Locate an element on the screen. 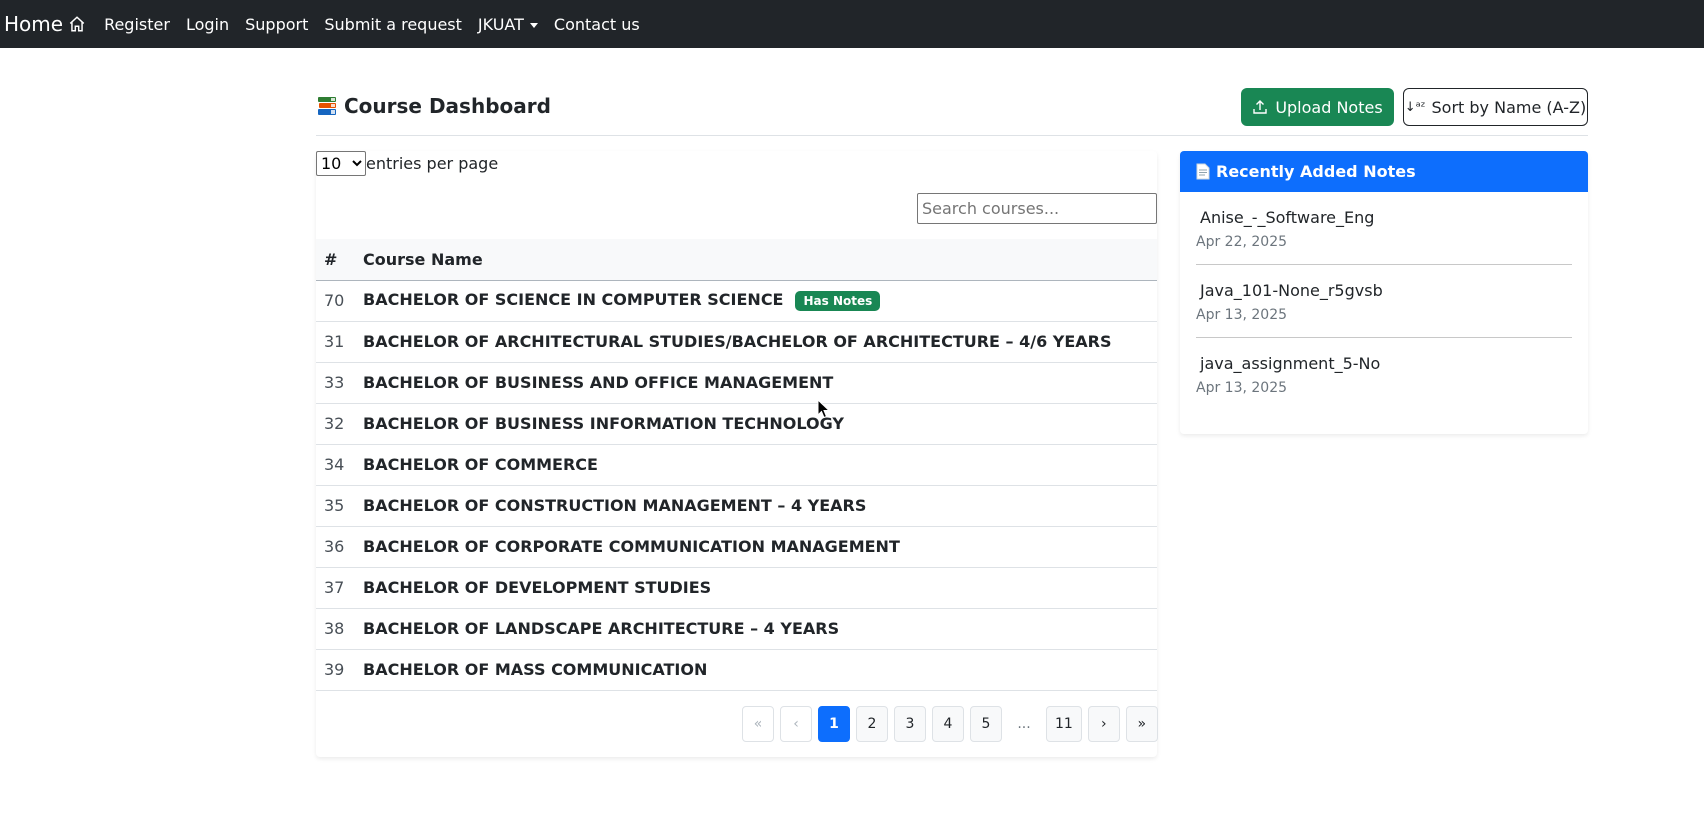 The width and height of the screenshot is (1704, 836). has-notes-badge: Has Notes is located at coordinates (838, 300).